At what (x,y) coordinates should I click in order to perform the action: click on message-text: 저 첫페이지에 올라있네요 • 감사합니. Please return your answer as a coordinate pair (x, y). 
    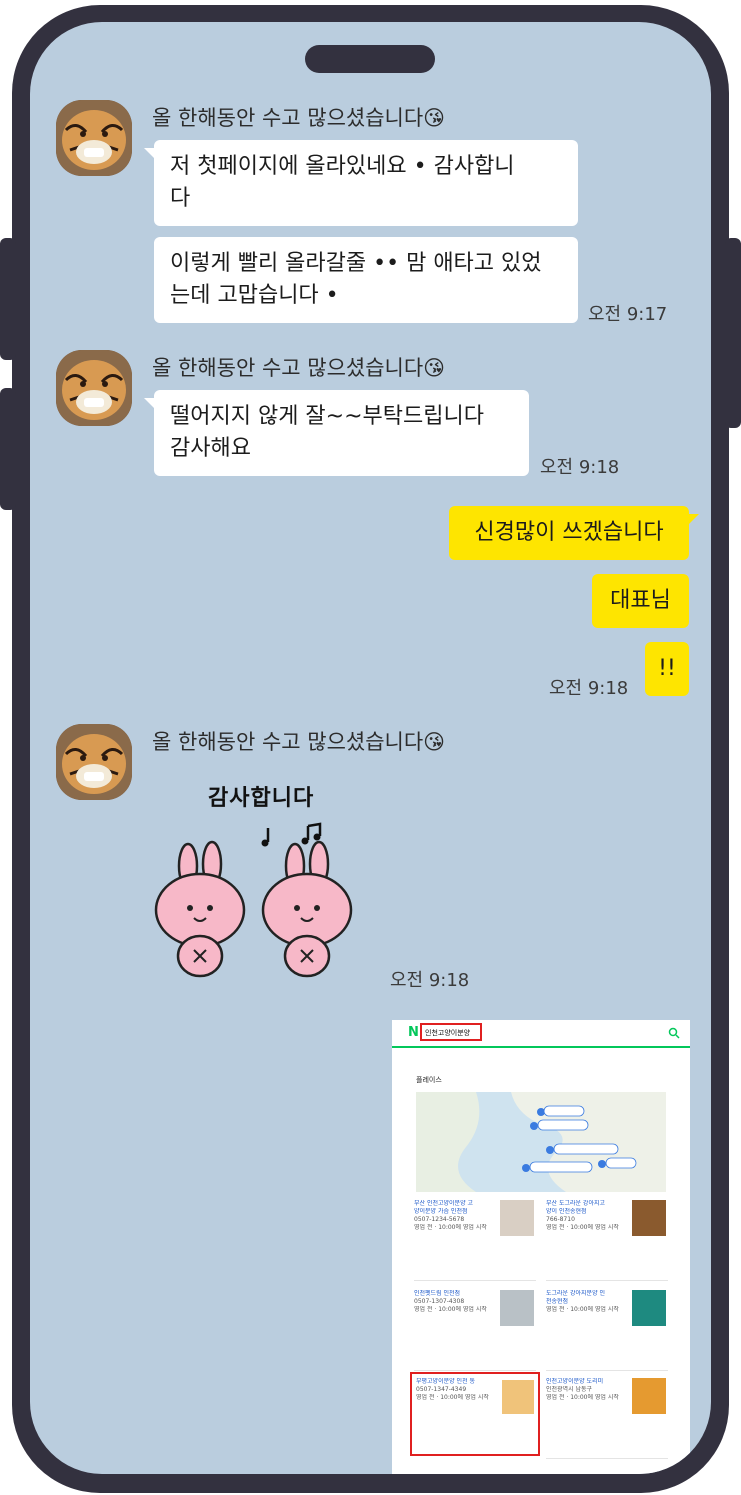
    Looking at the image, I should click on (342, 166).